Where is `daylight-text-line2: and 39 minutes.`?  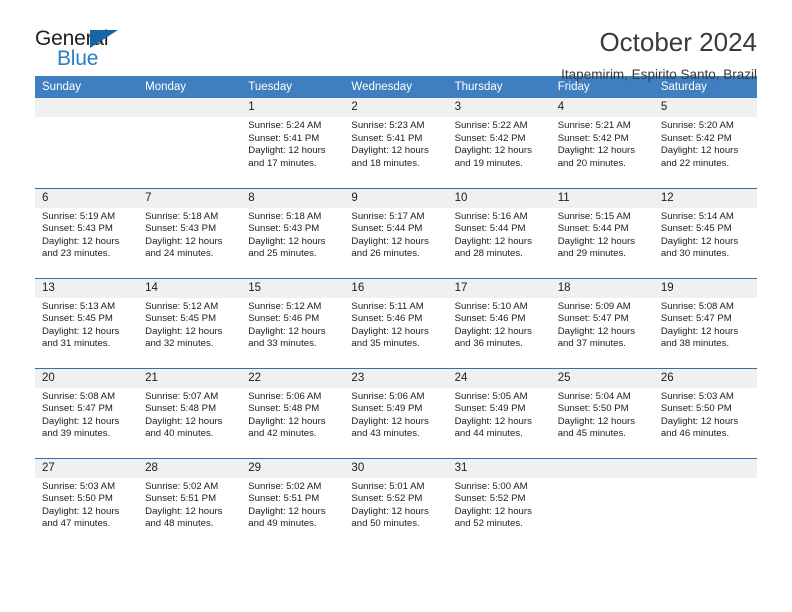
daylight-text-line2: and 39 minutes. is located at coordinates (76, 434).